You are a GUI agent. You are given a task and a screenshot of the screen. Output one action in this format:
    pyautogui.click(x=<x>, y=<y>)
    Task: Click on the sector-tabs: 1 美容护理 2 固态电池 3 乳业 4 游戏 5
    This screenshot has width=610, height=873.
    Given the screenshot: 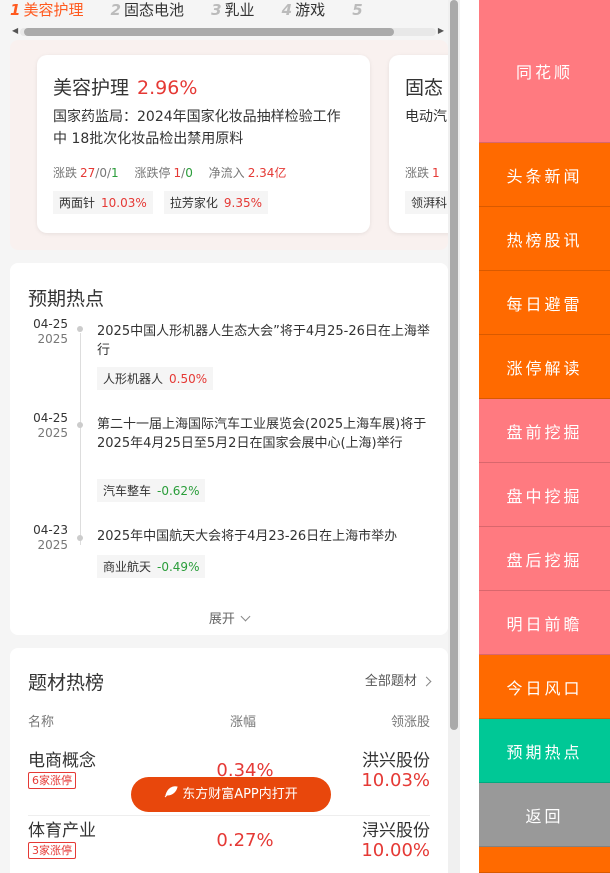 What is the action you would take?
    pyautogui.click(x=228, y=10)
    